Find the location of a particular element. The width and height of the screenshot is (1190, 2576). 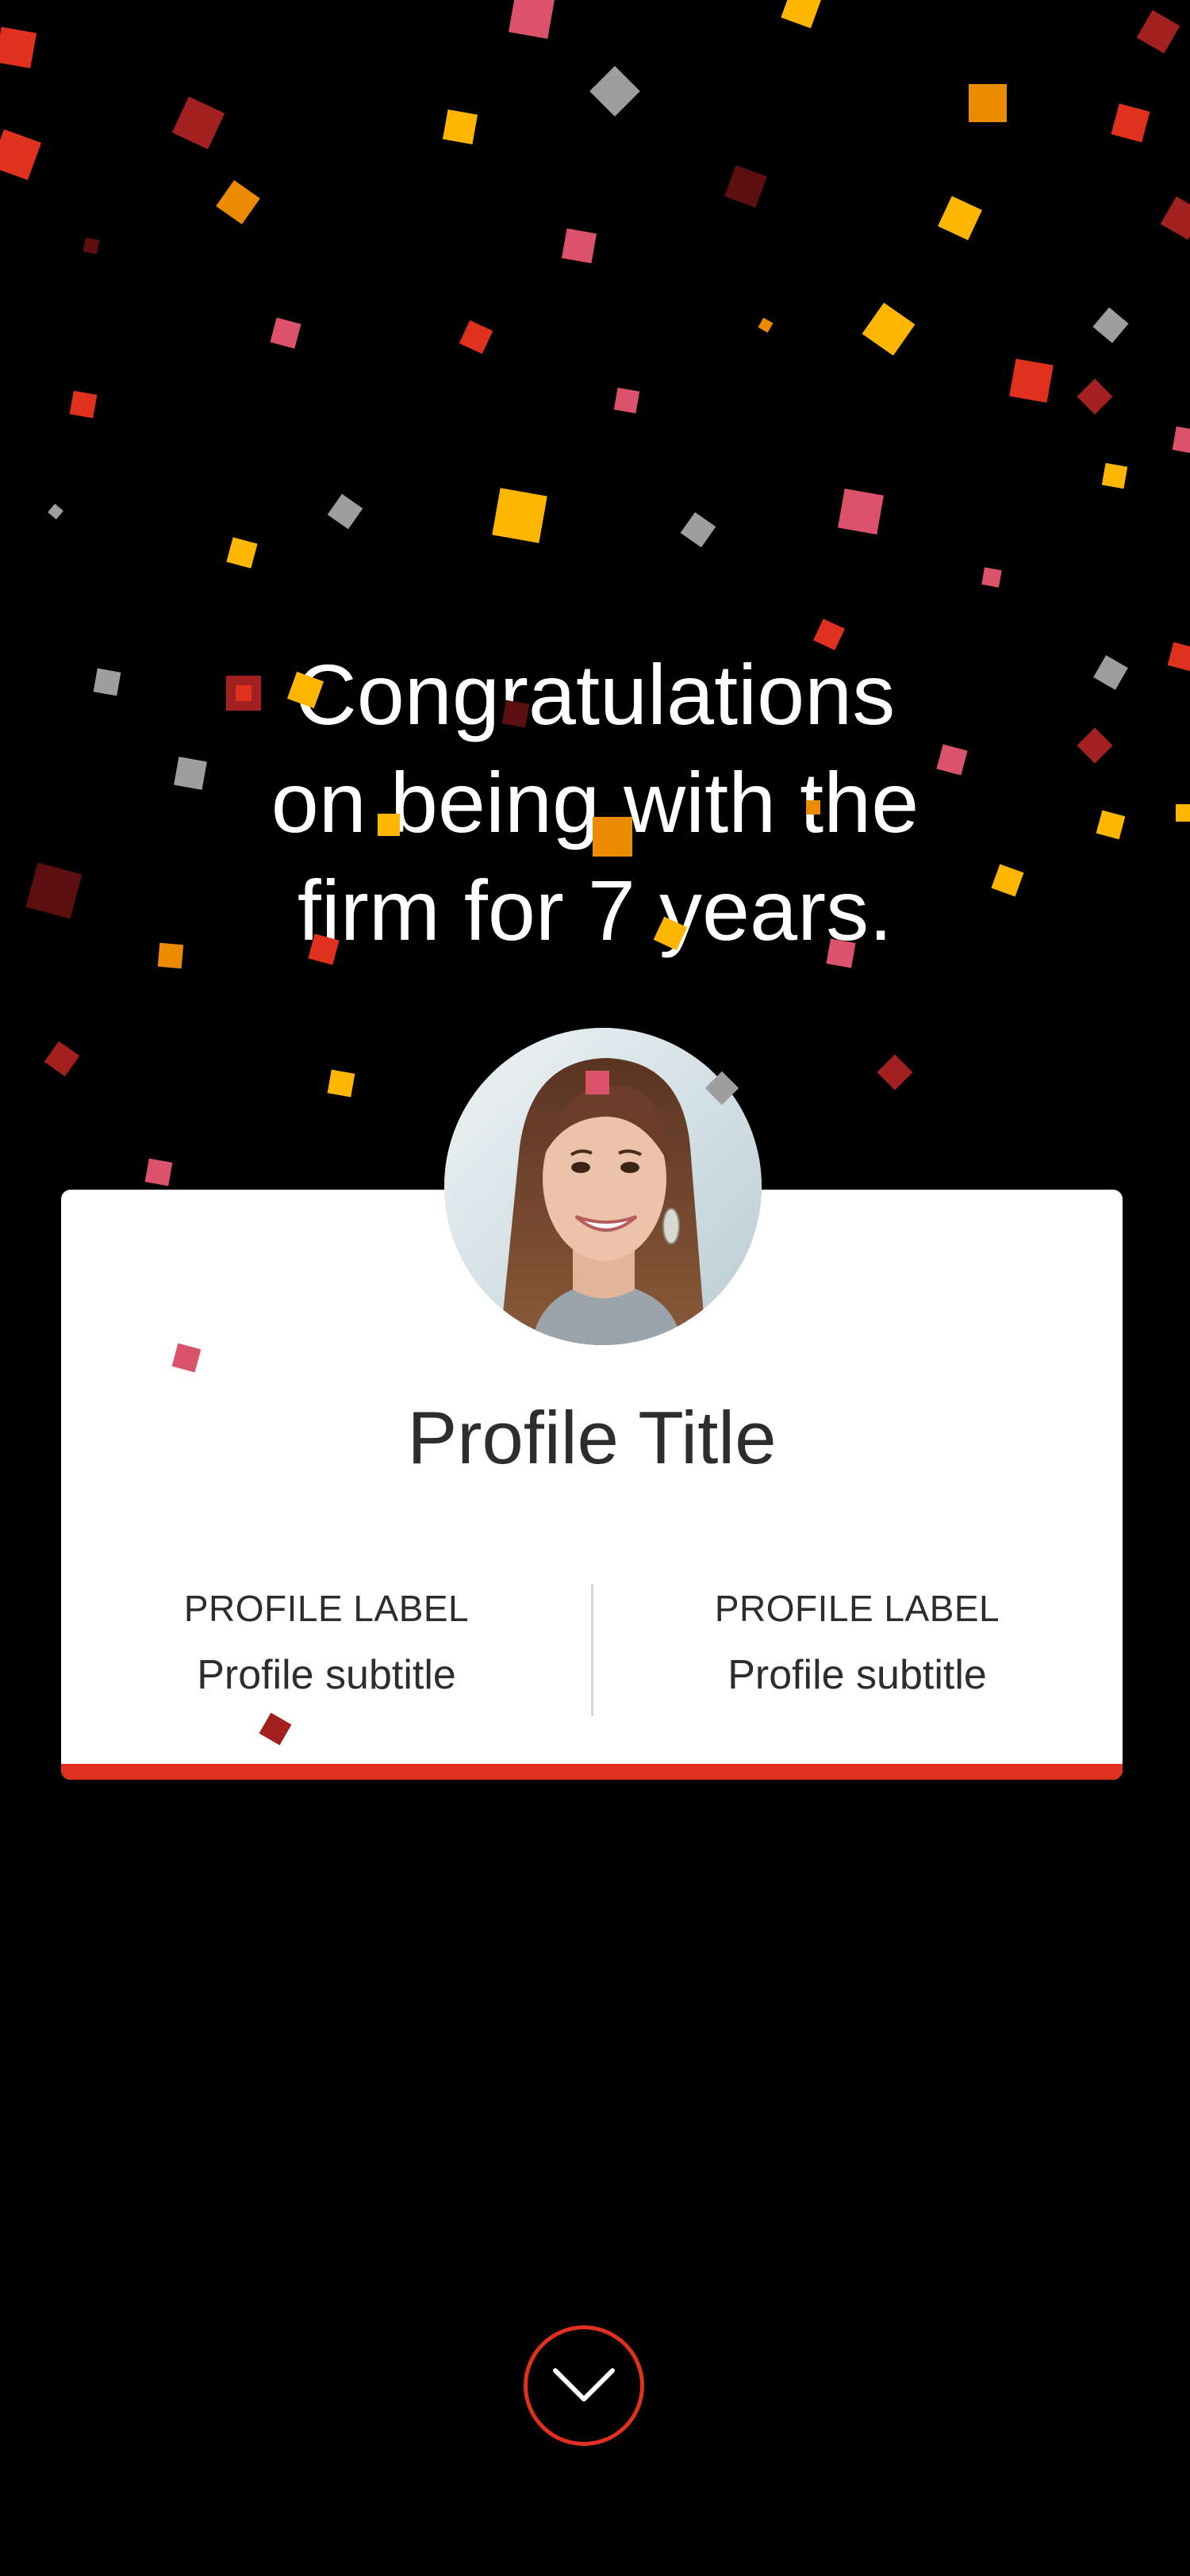

avatar-portrait-image is located at coordinates (603, 1186).